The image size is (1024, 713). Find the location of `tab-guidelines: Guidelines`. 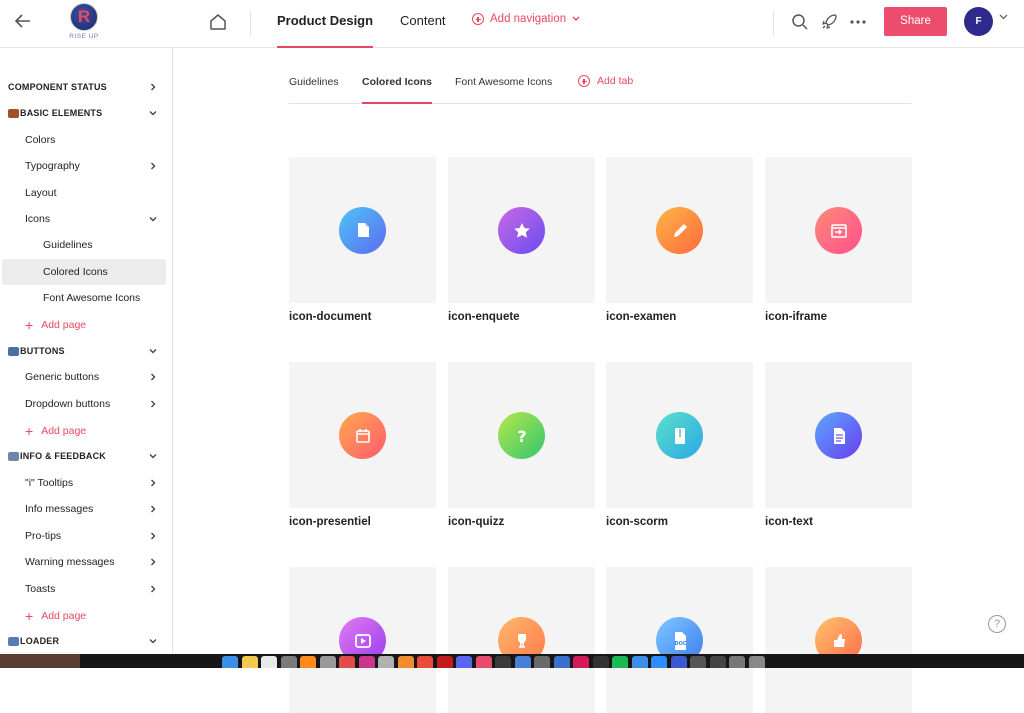

tab-guidelines: Guidelines is located at coordinates (314, 89).